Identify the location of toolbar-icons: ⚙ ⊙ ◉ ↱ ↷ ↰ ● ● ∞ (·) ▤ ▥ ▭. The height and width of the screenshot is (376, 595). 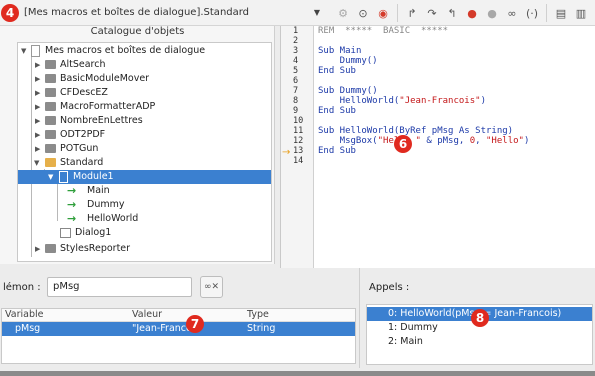
(464, 13).